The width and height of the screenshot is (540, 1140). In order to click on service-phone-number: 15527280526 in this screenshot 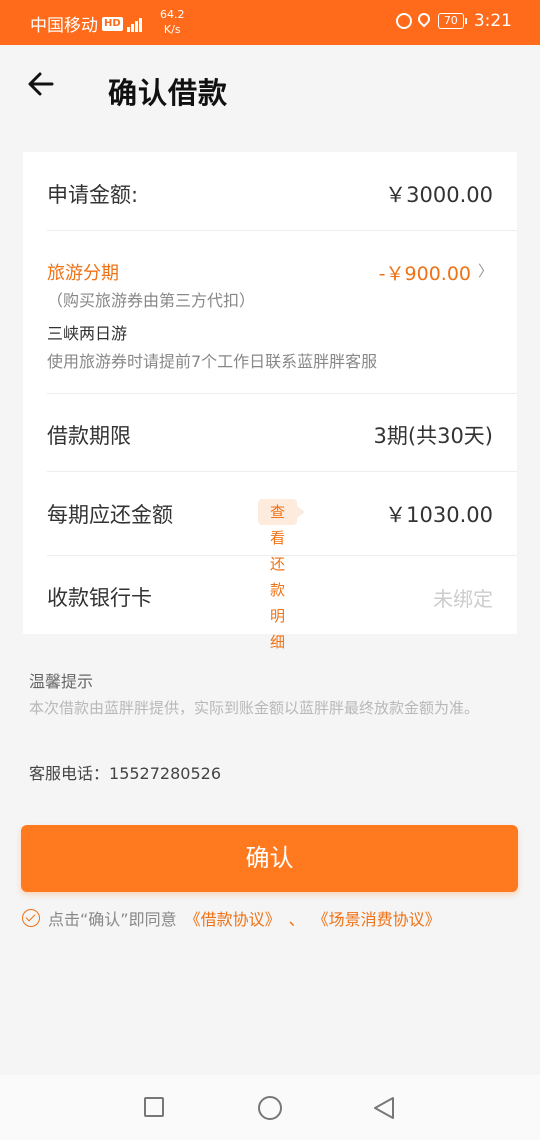, I will do `click(165, 773)`.